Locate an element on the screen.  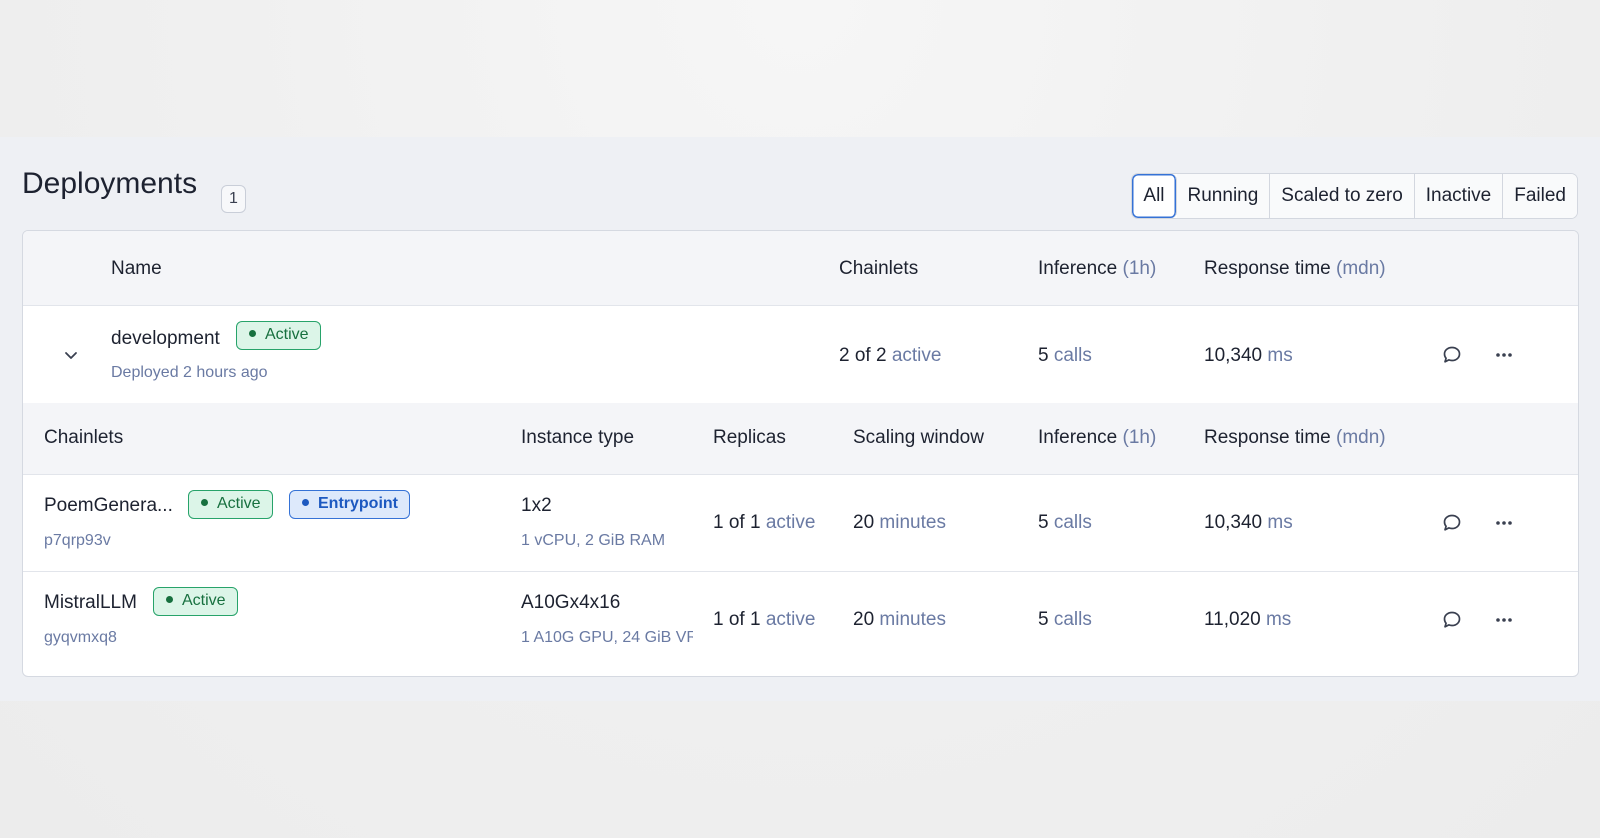
filter-running: Running is located at coordinates (1223, 196).